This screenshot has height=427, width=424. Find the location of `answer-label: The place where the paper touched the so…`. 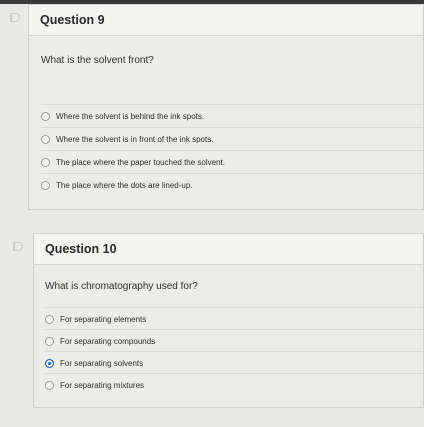

answer-label: The place where the paper touched the so… is located at coordinates (140, 162).